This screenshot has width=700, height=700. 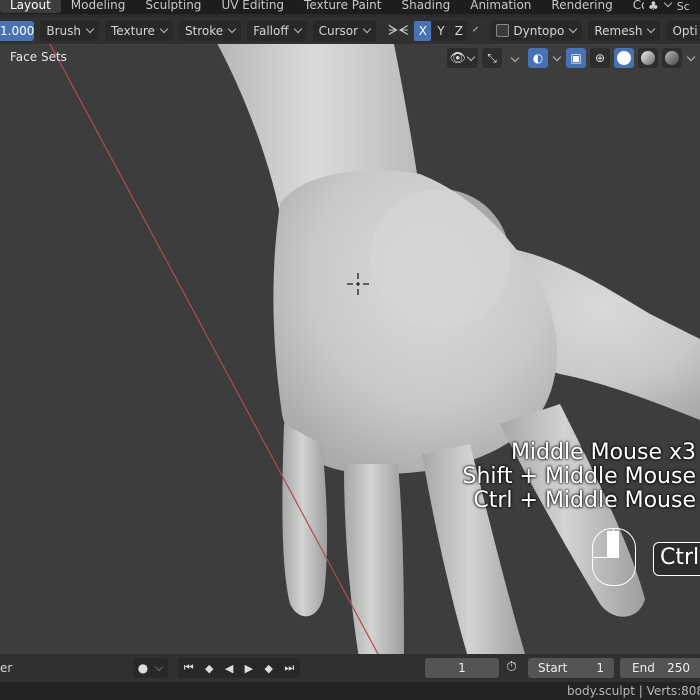 What do you see at coordinates (189, 668) in the screenshot?
I see `jump-start-icon: ⏮` at bounding box center [189, 668].